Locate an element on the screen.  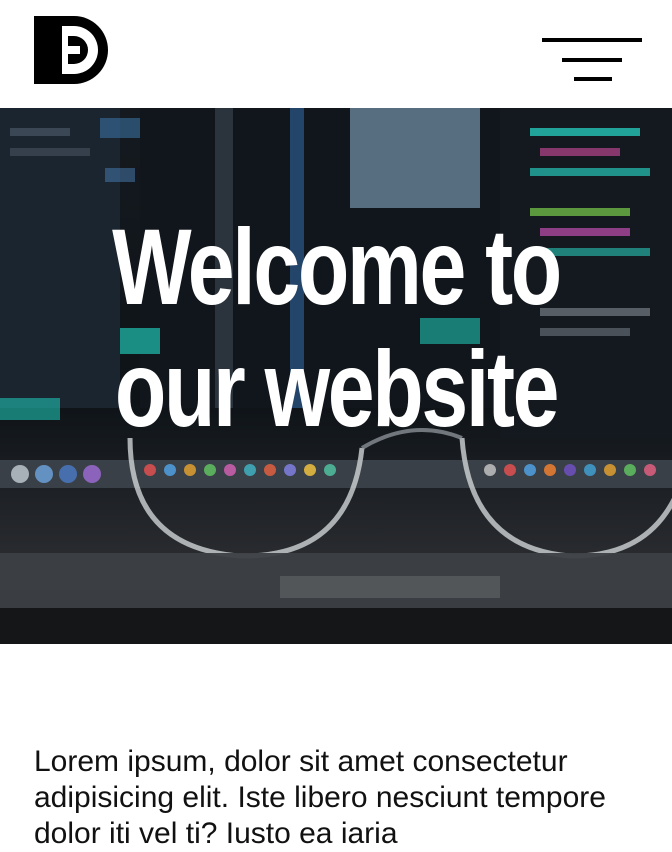
hero-title-line-2: our website is located at coordinates (337, 388).